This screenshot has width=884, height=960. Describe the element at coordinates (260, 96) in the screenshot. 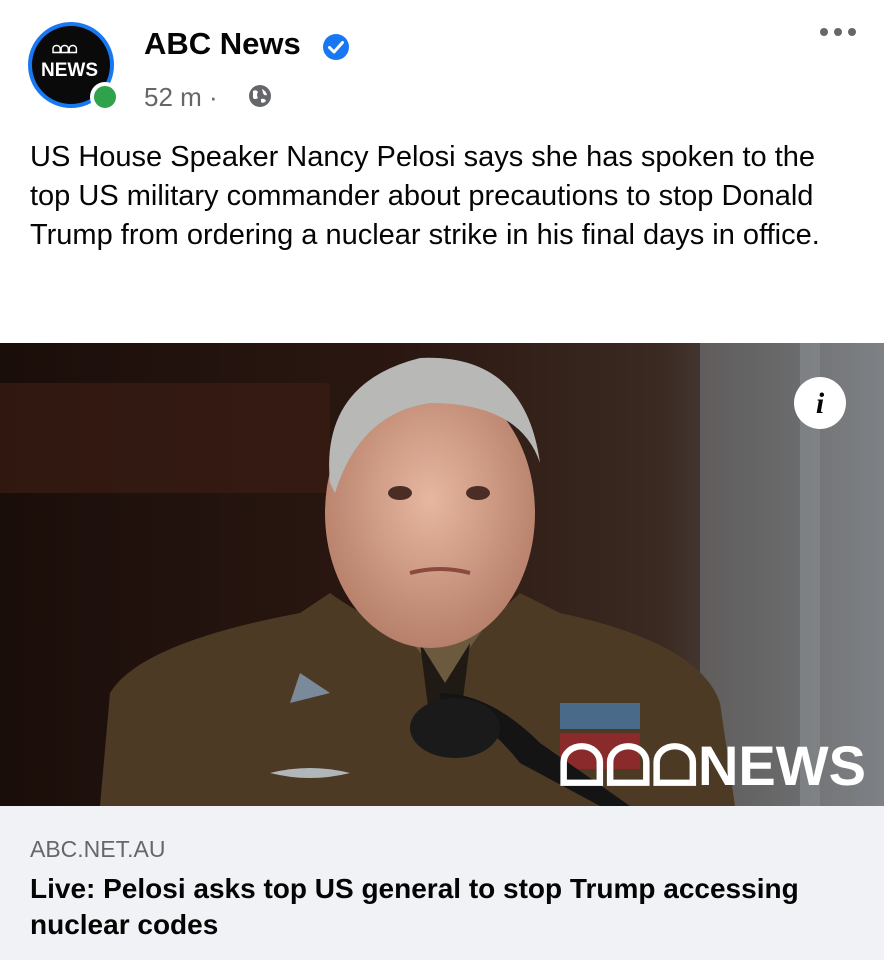

I see `globe-icon` at that location.